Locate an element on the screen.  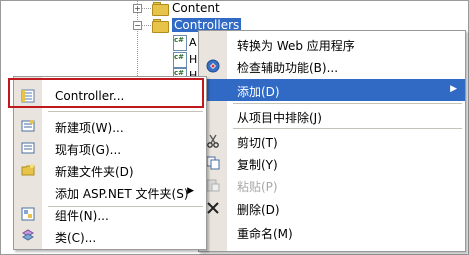
menu-item-label: 粘贴(P) is located at coordinates (257, 187).